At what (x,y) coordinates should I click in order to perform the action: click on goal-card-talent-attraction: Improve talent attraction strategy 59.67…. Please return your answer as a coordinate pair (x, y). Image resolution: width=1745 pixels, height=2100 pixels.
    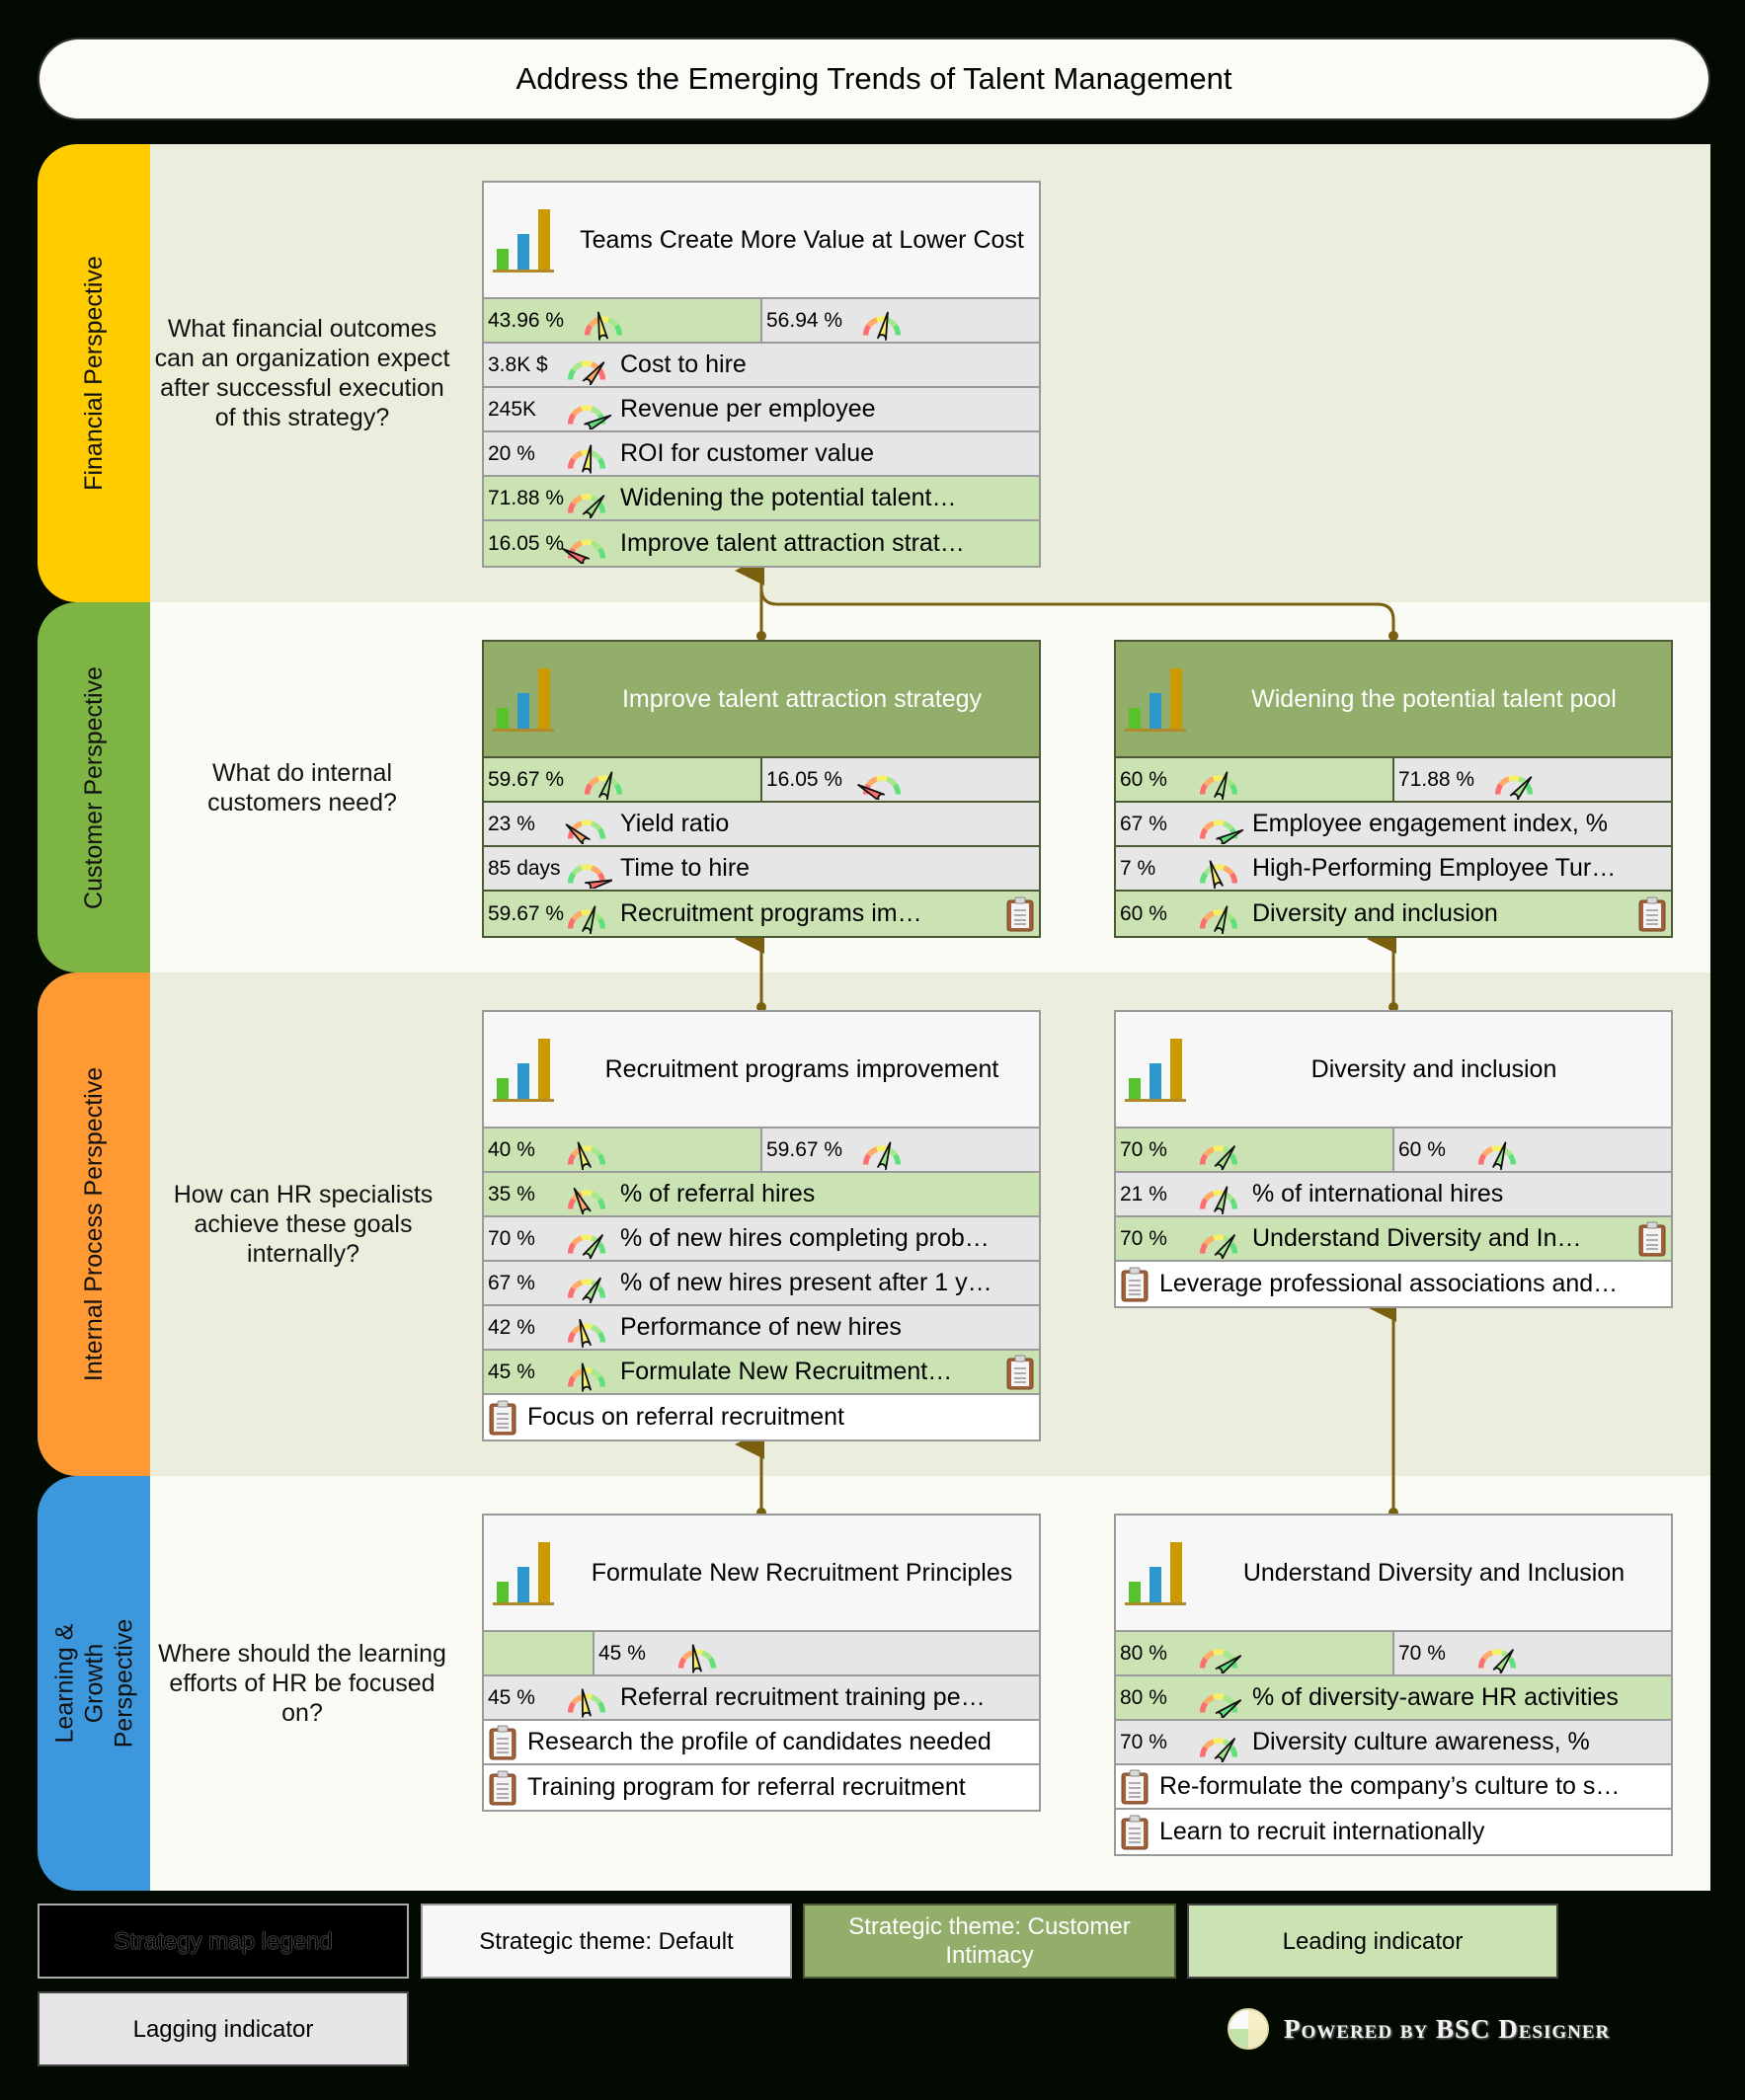
    Looking at the image, I should click on (761, 789).